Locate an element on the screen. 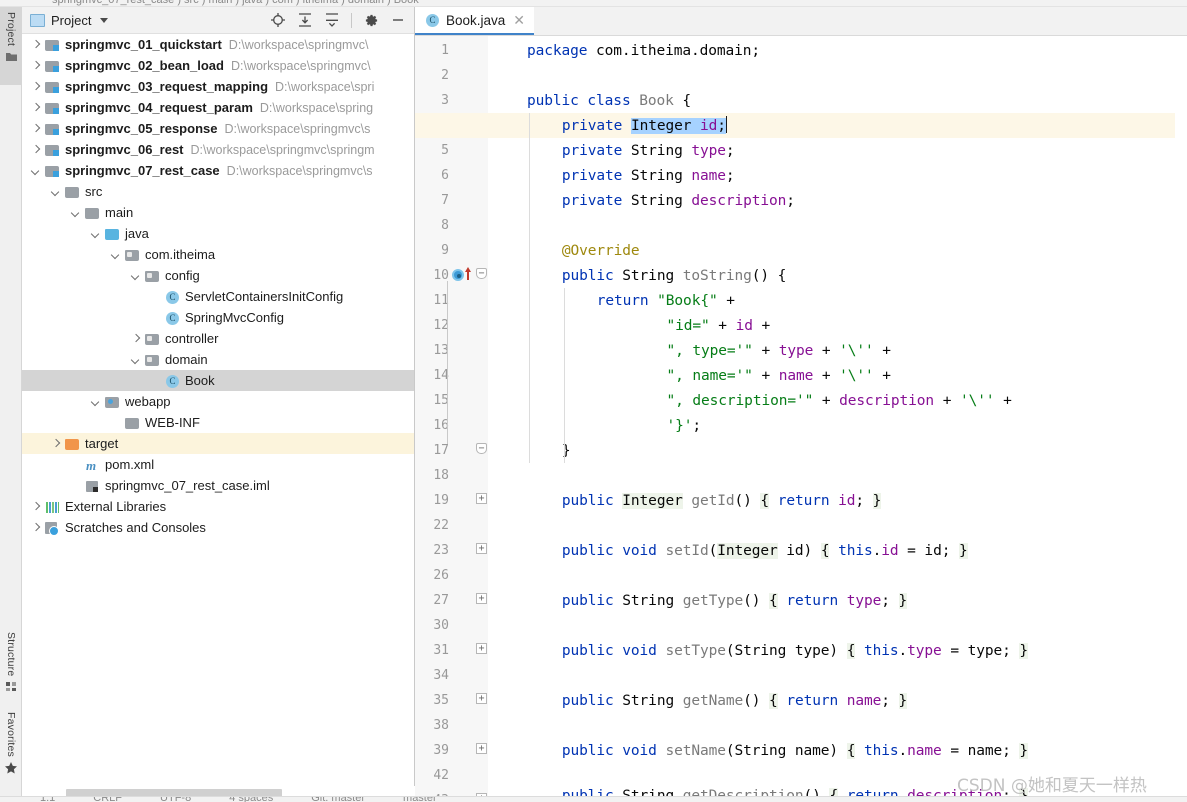 Image resolution: width=1187 pixels, height=802 pixels. locate-in-tree-icon is located at coordinates (278, 20).